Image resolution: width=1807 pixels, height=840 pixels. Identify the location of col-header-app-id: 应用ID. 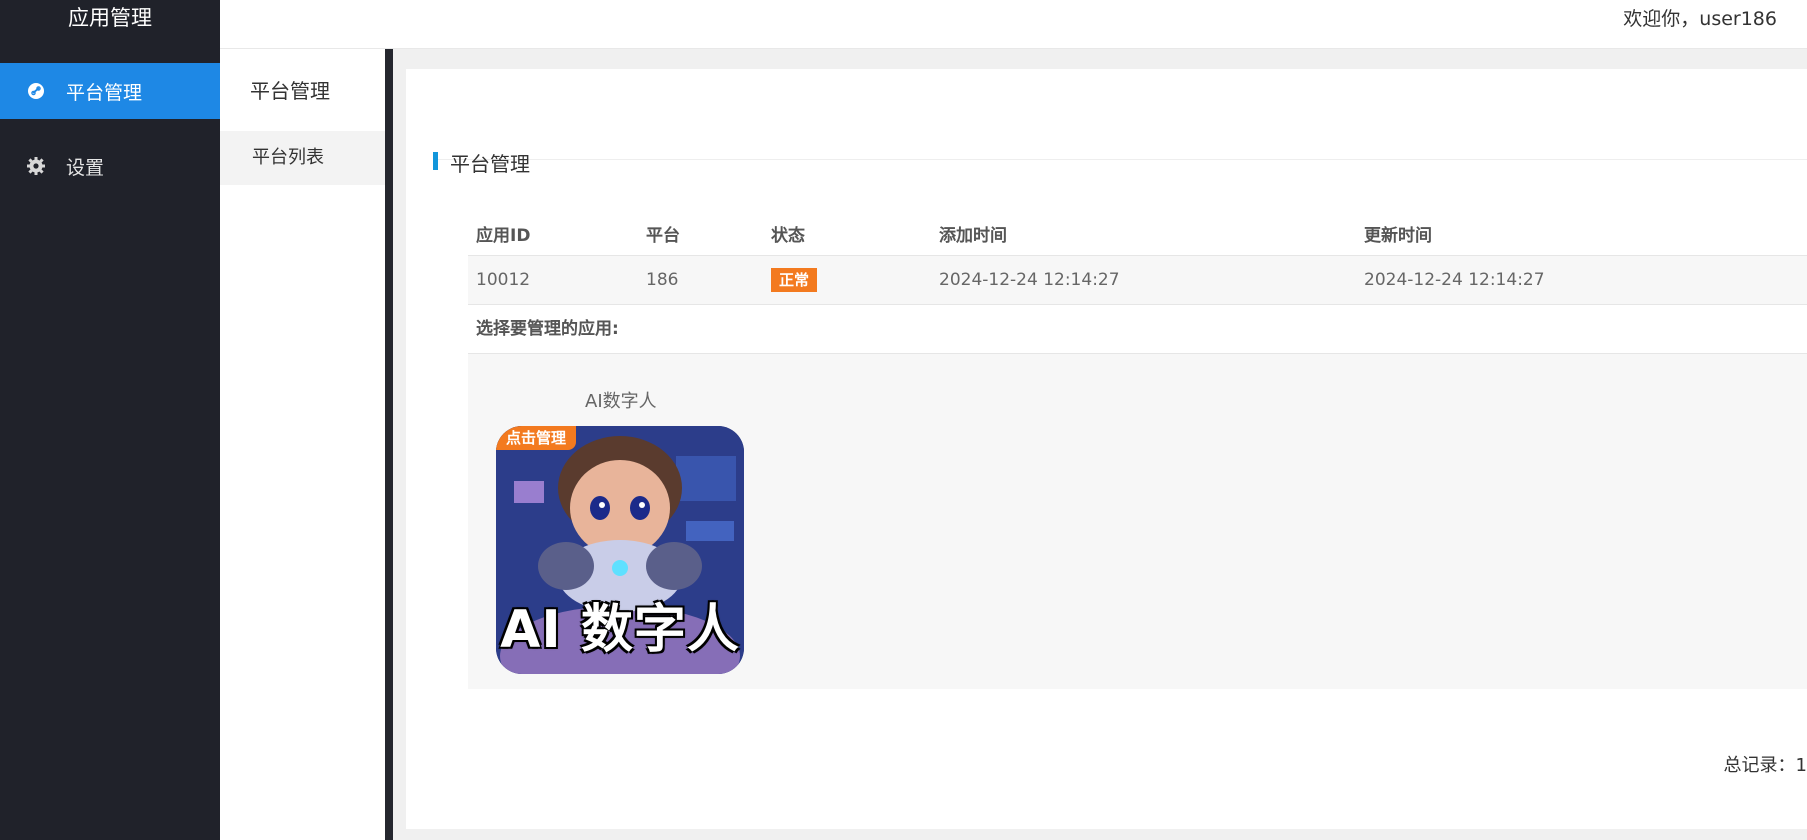
(503, 235).